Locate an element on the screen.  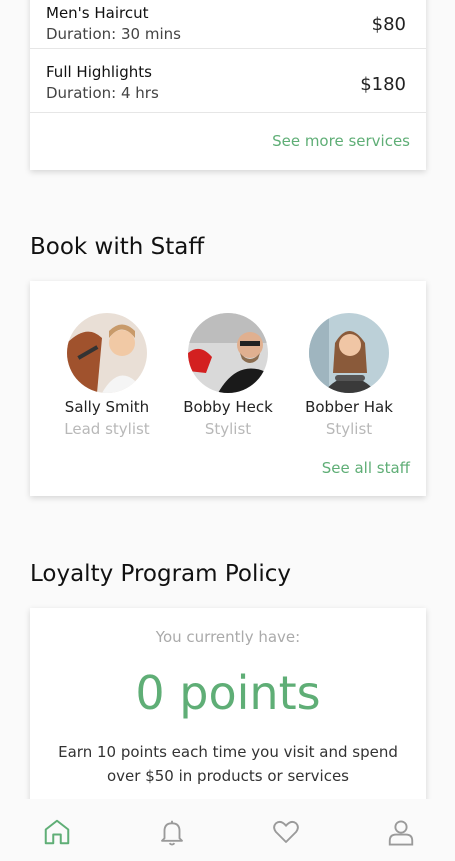
heart-icon is located at coordinates (286, 832).